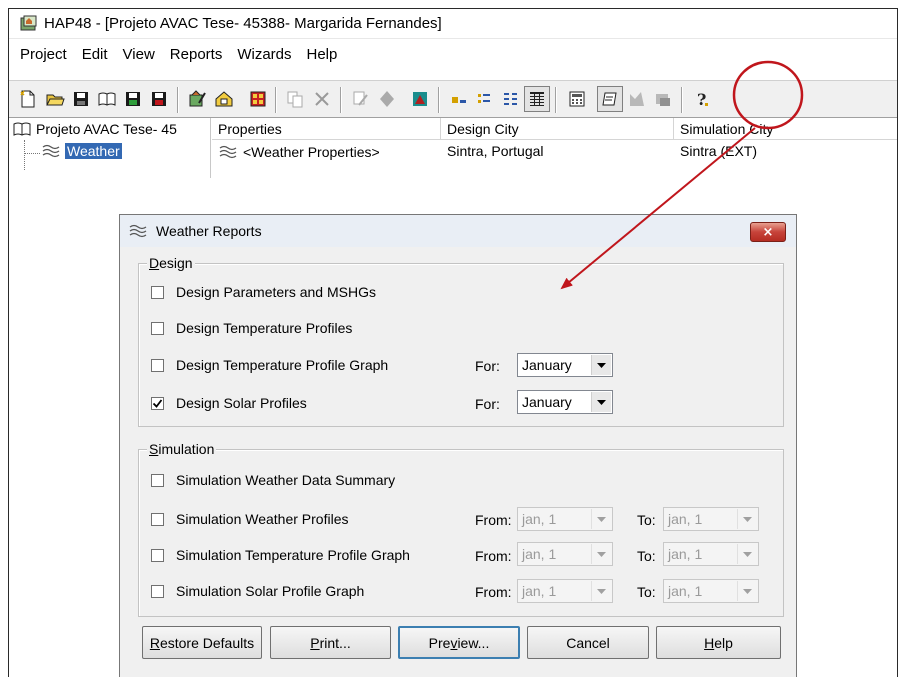  I want to click on details-view-icon, so click(537, 99).